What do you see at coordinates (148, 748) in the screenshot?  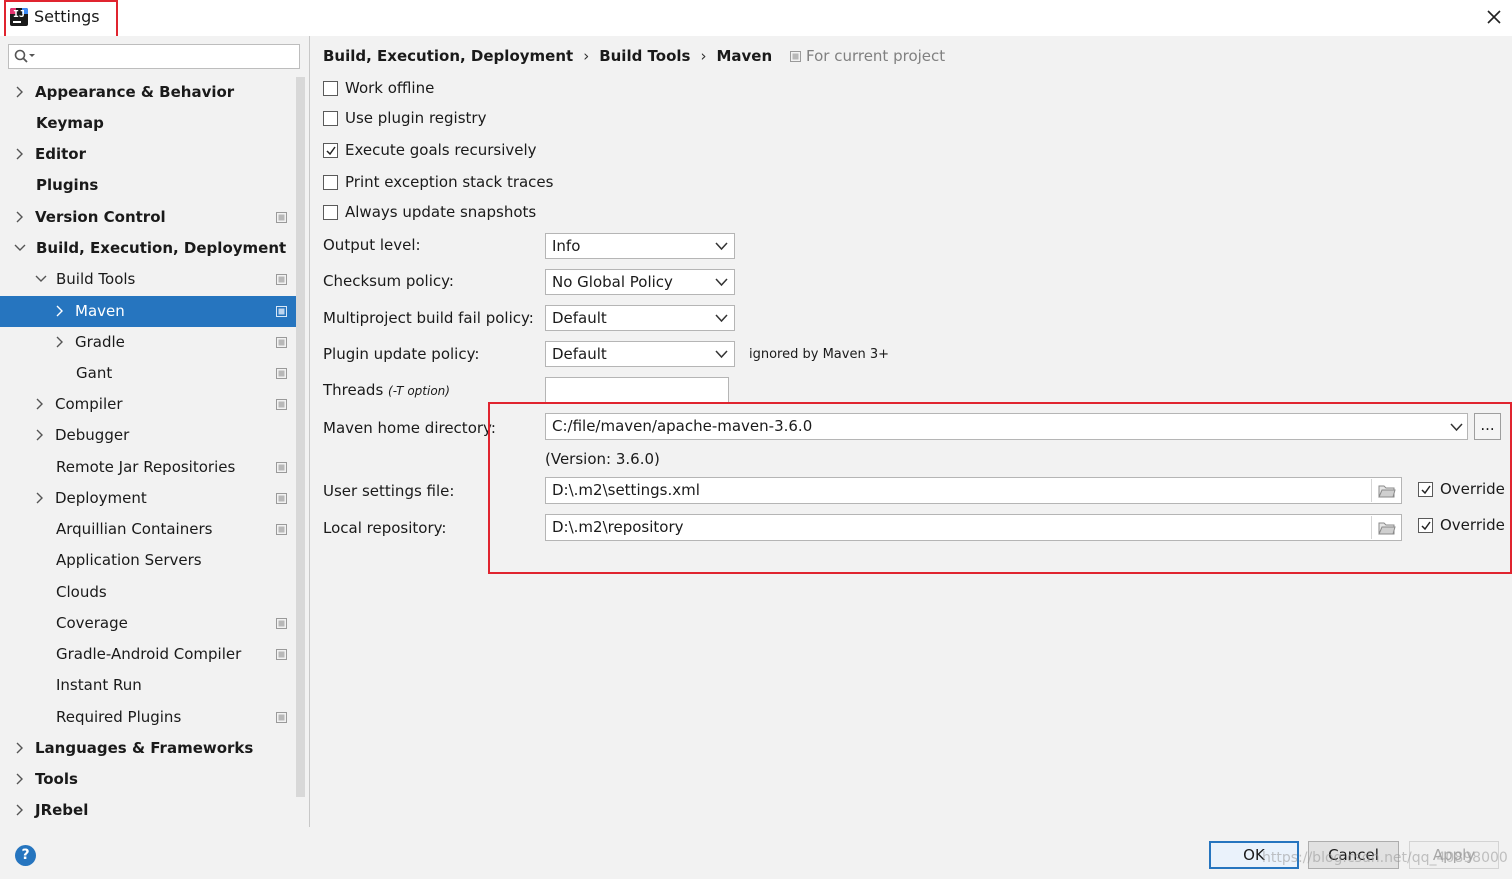 I see `sidebar-item-languages-frameworks: Languages & Frameworks` at bounding box center [148, 748].